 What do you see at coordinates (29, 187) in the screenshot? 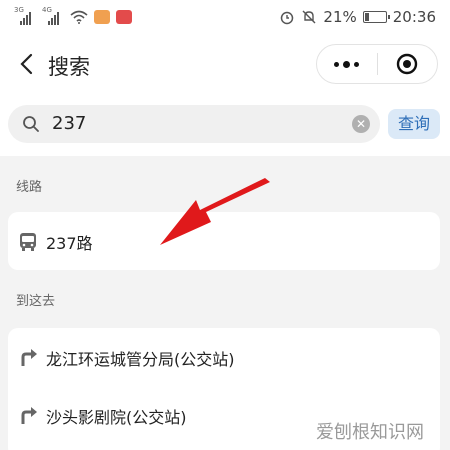
I see `section-label-routes: 线路` at bounding box center [29, 187].